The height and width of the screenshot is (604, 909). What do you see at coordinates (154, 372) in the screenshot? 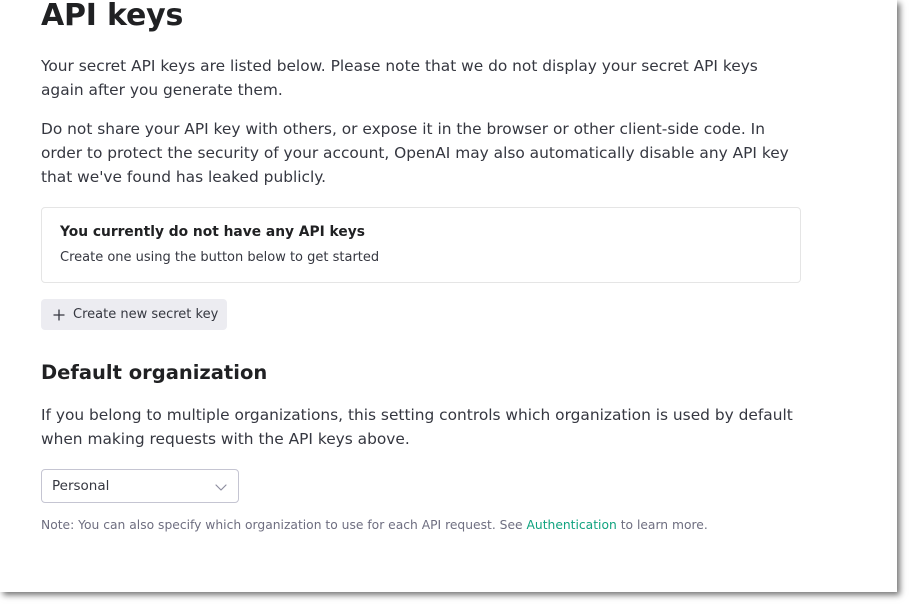
I see `default-organization-heading: Default organization` at bounding box center [154, 372].